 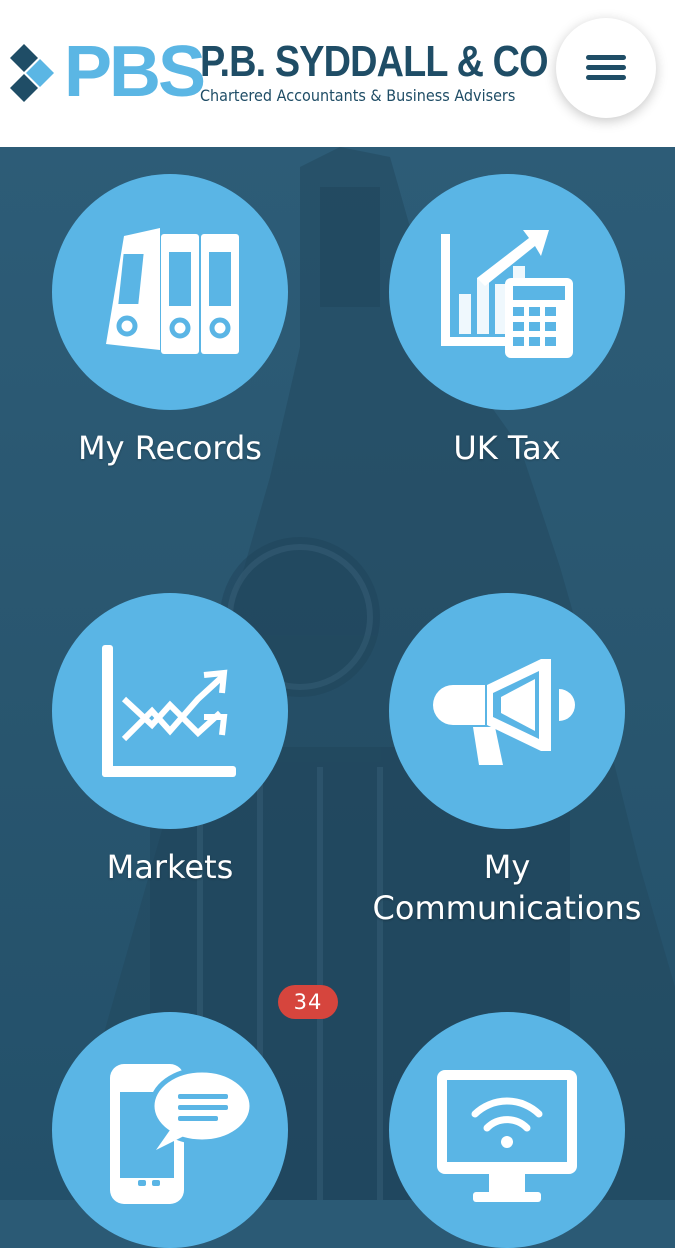 I want to click on notification-badge: 34, so click(x=308, y=1002).